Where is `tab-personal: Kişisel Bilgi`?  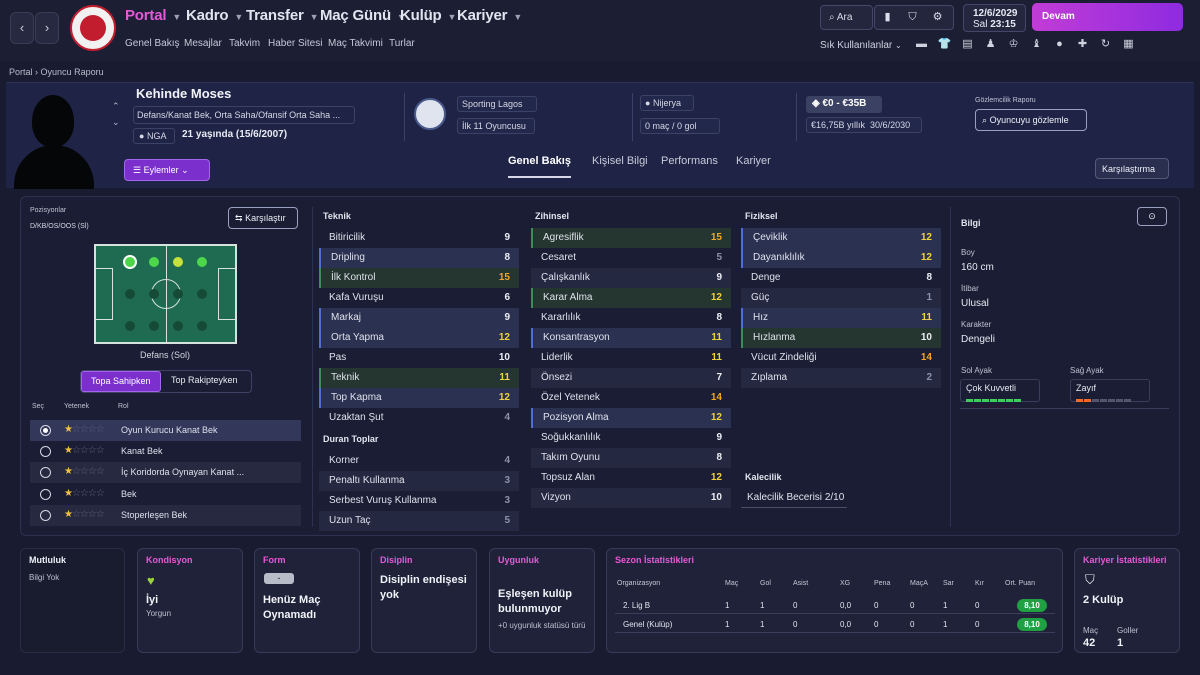
tab-personal: Kişisel Bilgi is located at coordinates (620, 161).